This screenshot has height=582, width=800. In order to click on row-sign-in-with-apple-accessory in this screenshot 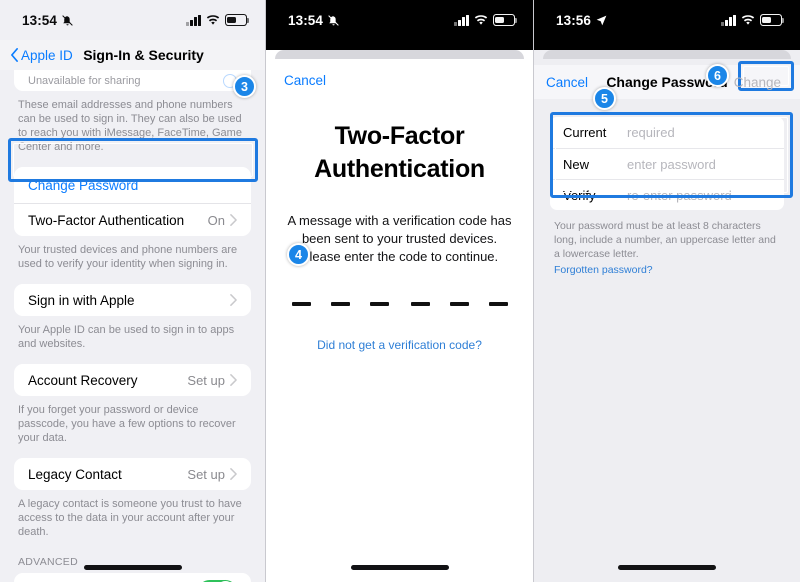, I will do `click(233, 300)`.